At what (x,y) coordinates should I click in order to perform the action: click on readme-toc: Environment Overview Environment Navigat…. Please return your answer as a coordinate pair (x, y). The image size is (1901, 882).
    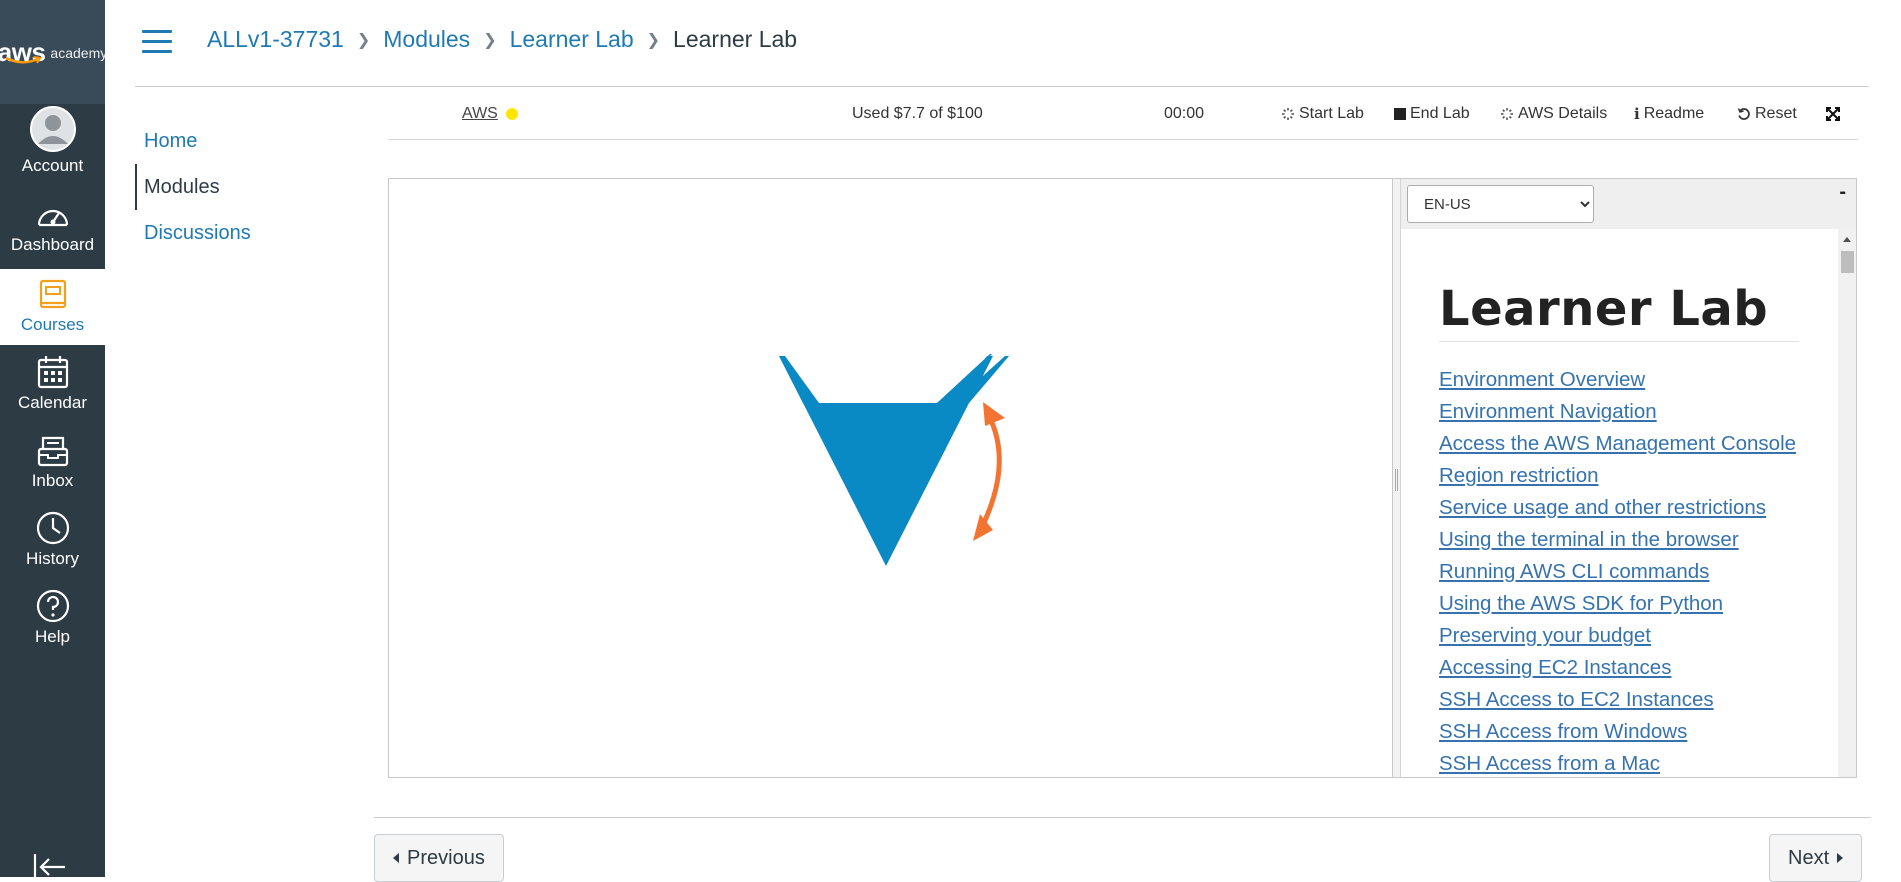
    Looking at the image, I should click on (1619, 570).